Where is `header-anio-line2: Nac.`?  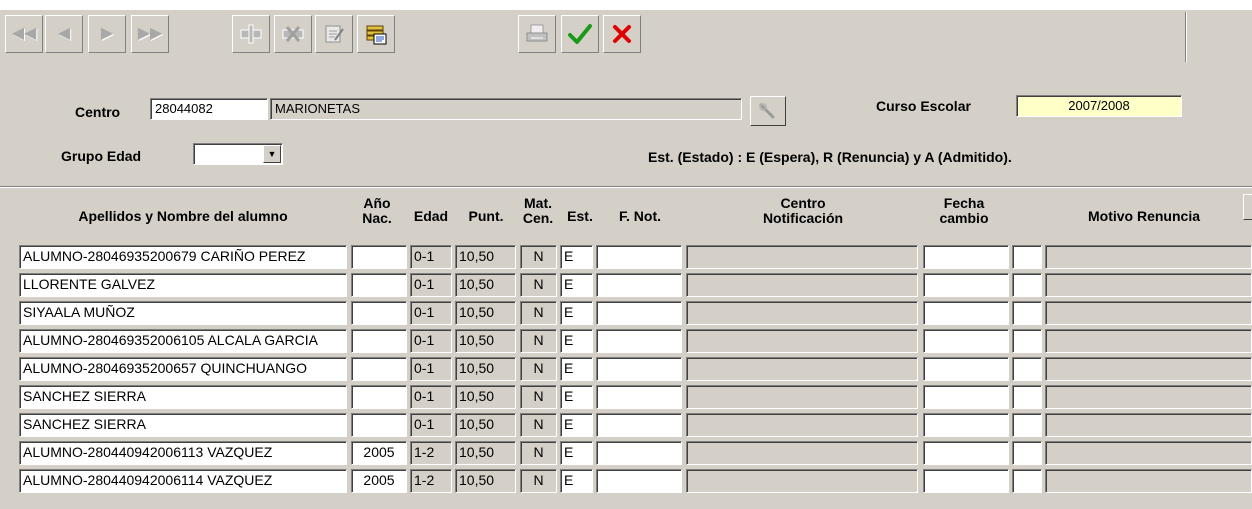
header-anio-line2: Nac. is located at coordinates (377, 218).